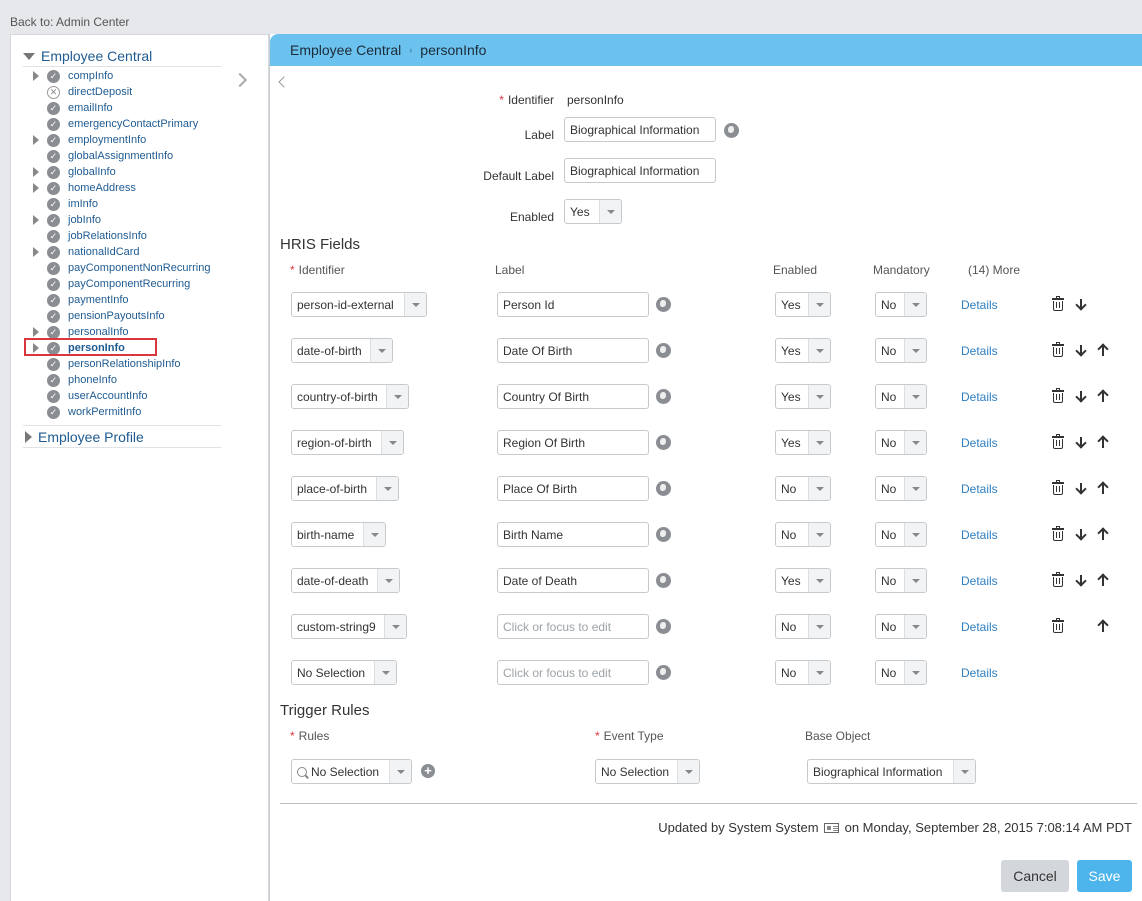  Describe the element at coordinates (345, 580) in the screenshot. I see `hris-identifier-select: date-of-death` at that location.